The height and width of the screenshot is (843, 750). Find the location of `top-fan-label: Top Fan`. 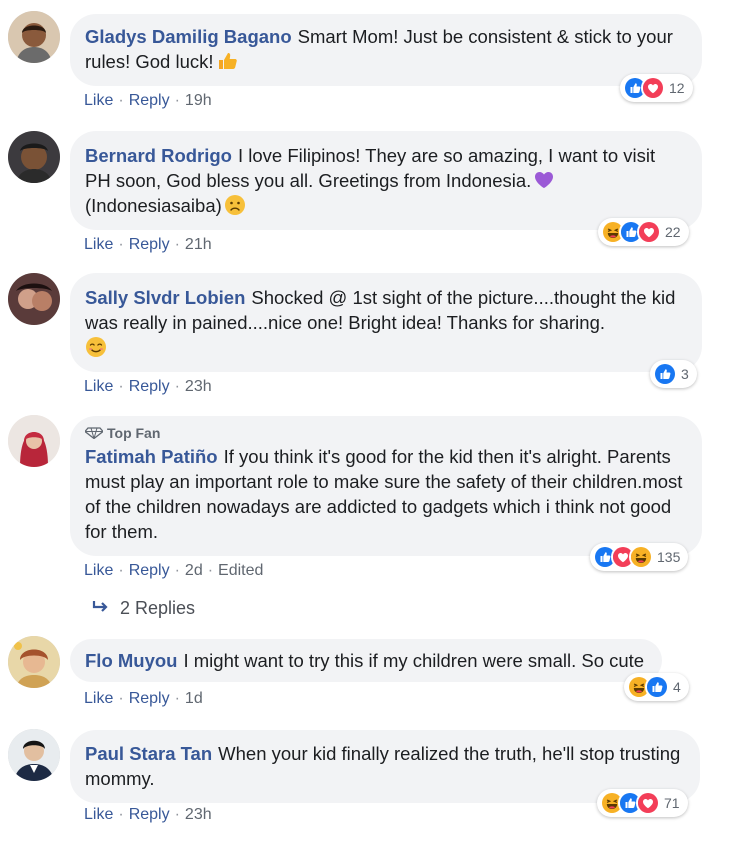

top-fan-label: Top Fan is located at coordinates (134, 433).